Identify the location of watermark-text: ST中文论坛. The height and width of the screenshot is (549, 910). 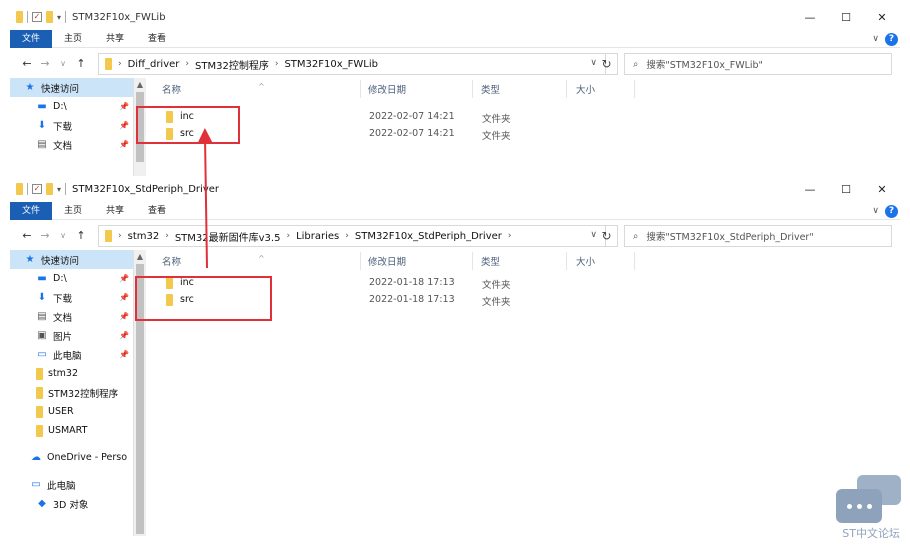
(871, 533).